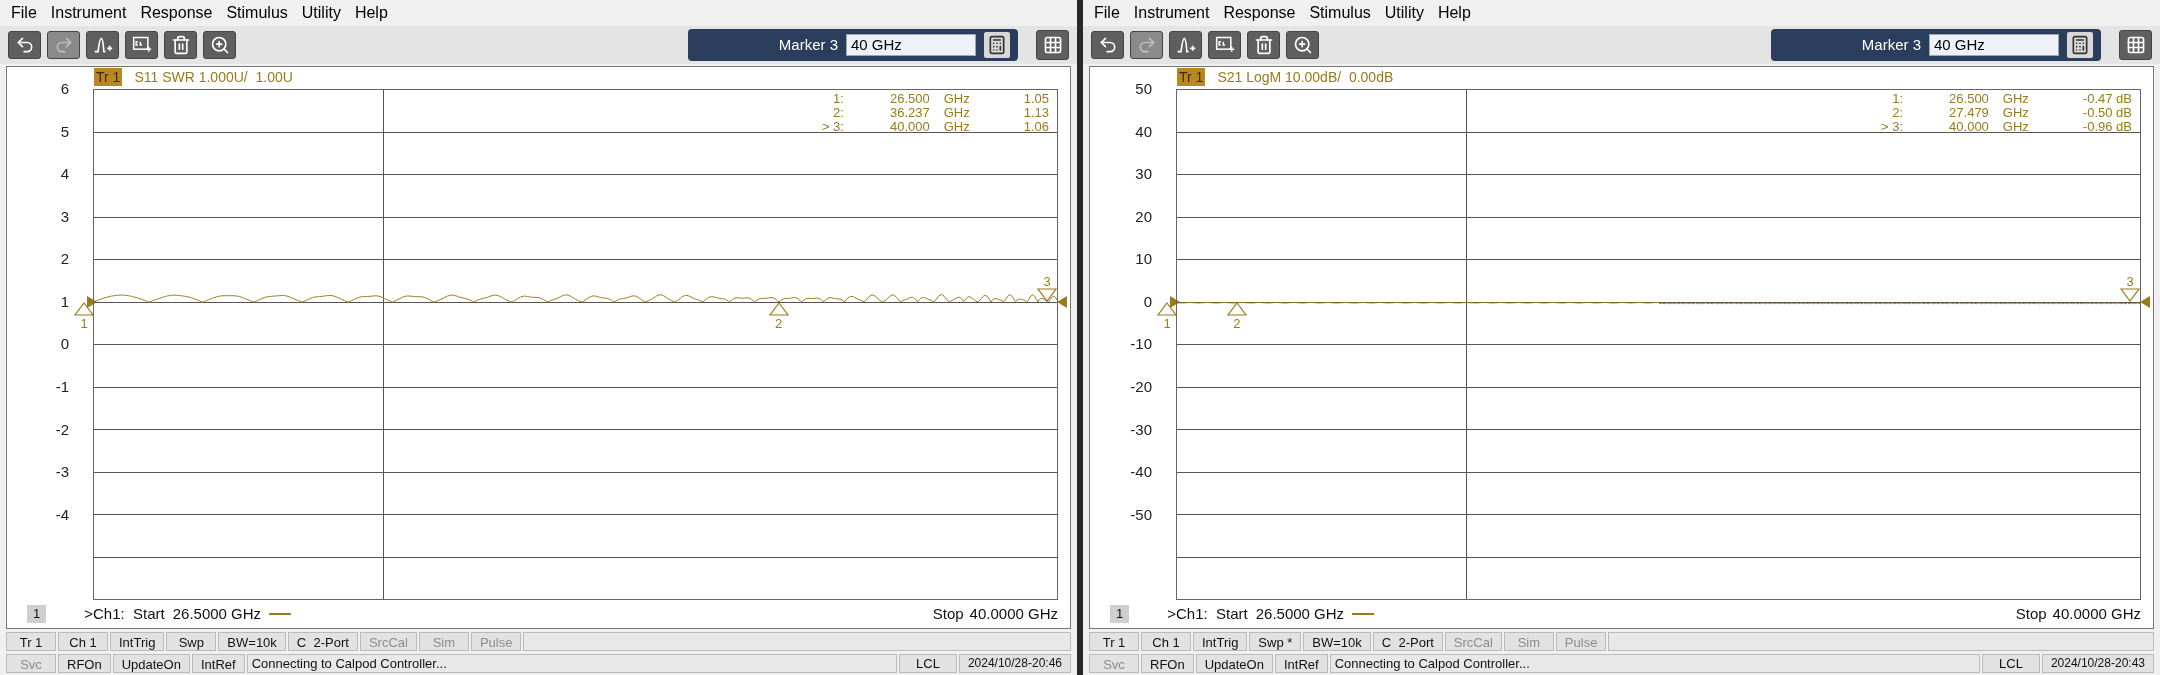  Describe the element at coordinates (1143, 173) in the screenshot. I see `y-axis-label: 30` at that location.